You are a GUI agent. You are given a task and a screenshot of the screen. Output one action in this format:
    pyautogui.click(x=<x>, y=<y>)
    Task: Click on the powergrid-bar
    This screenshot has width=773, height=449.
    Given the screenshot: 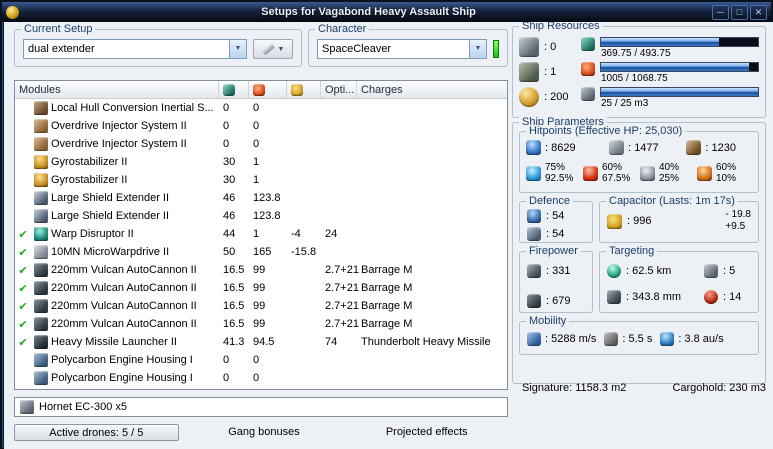 What is the action you would take?
    pyautogui.click(x=679, y=67)
    